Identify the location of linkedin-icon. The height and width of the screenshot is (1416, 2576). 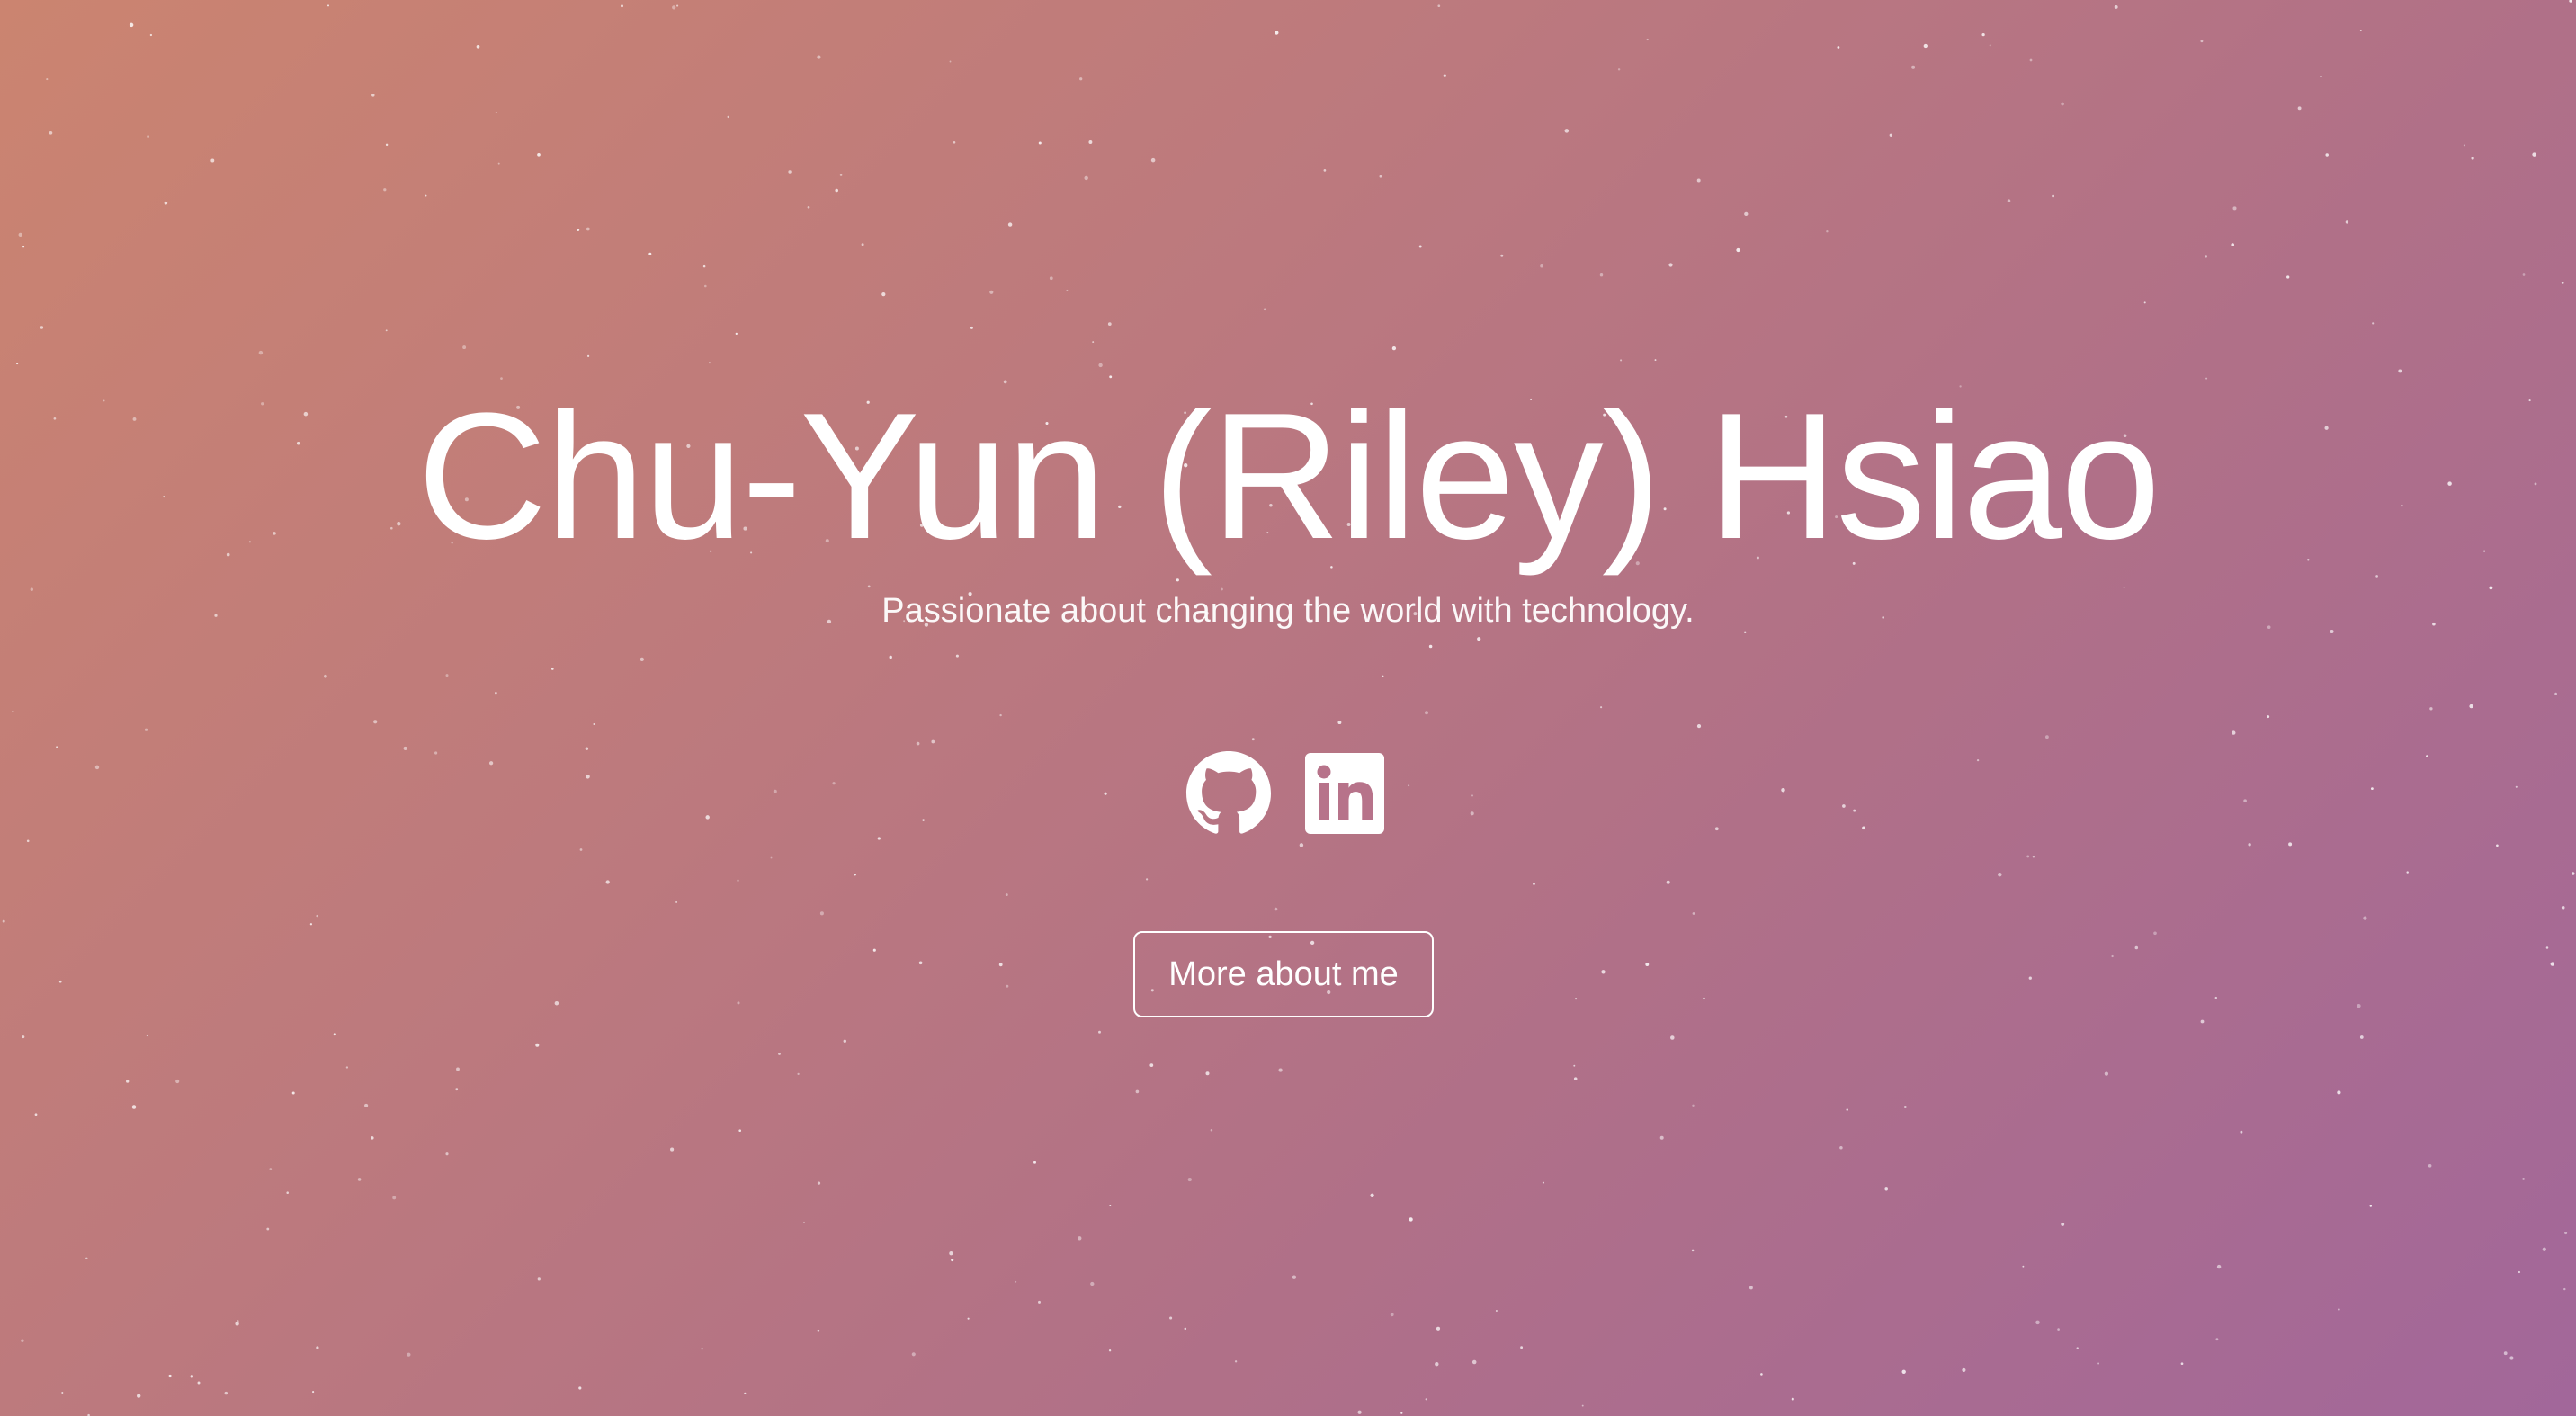
(1344, 793).